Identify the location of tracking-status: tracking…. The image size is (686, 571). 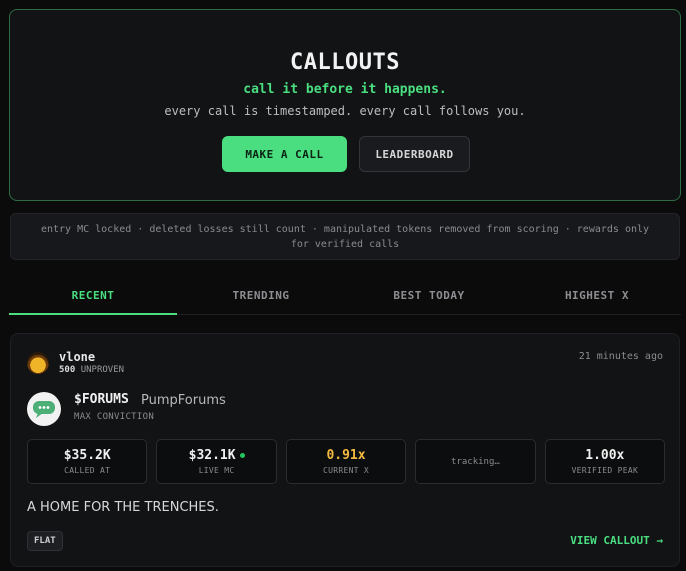
(475, 461).